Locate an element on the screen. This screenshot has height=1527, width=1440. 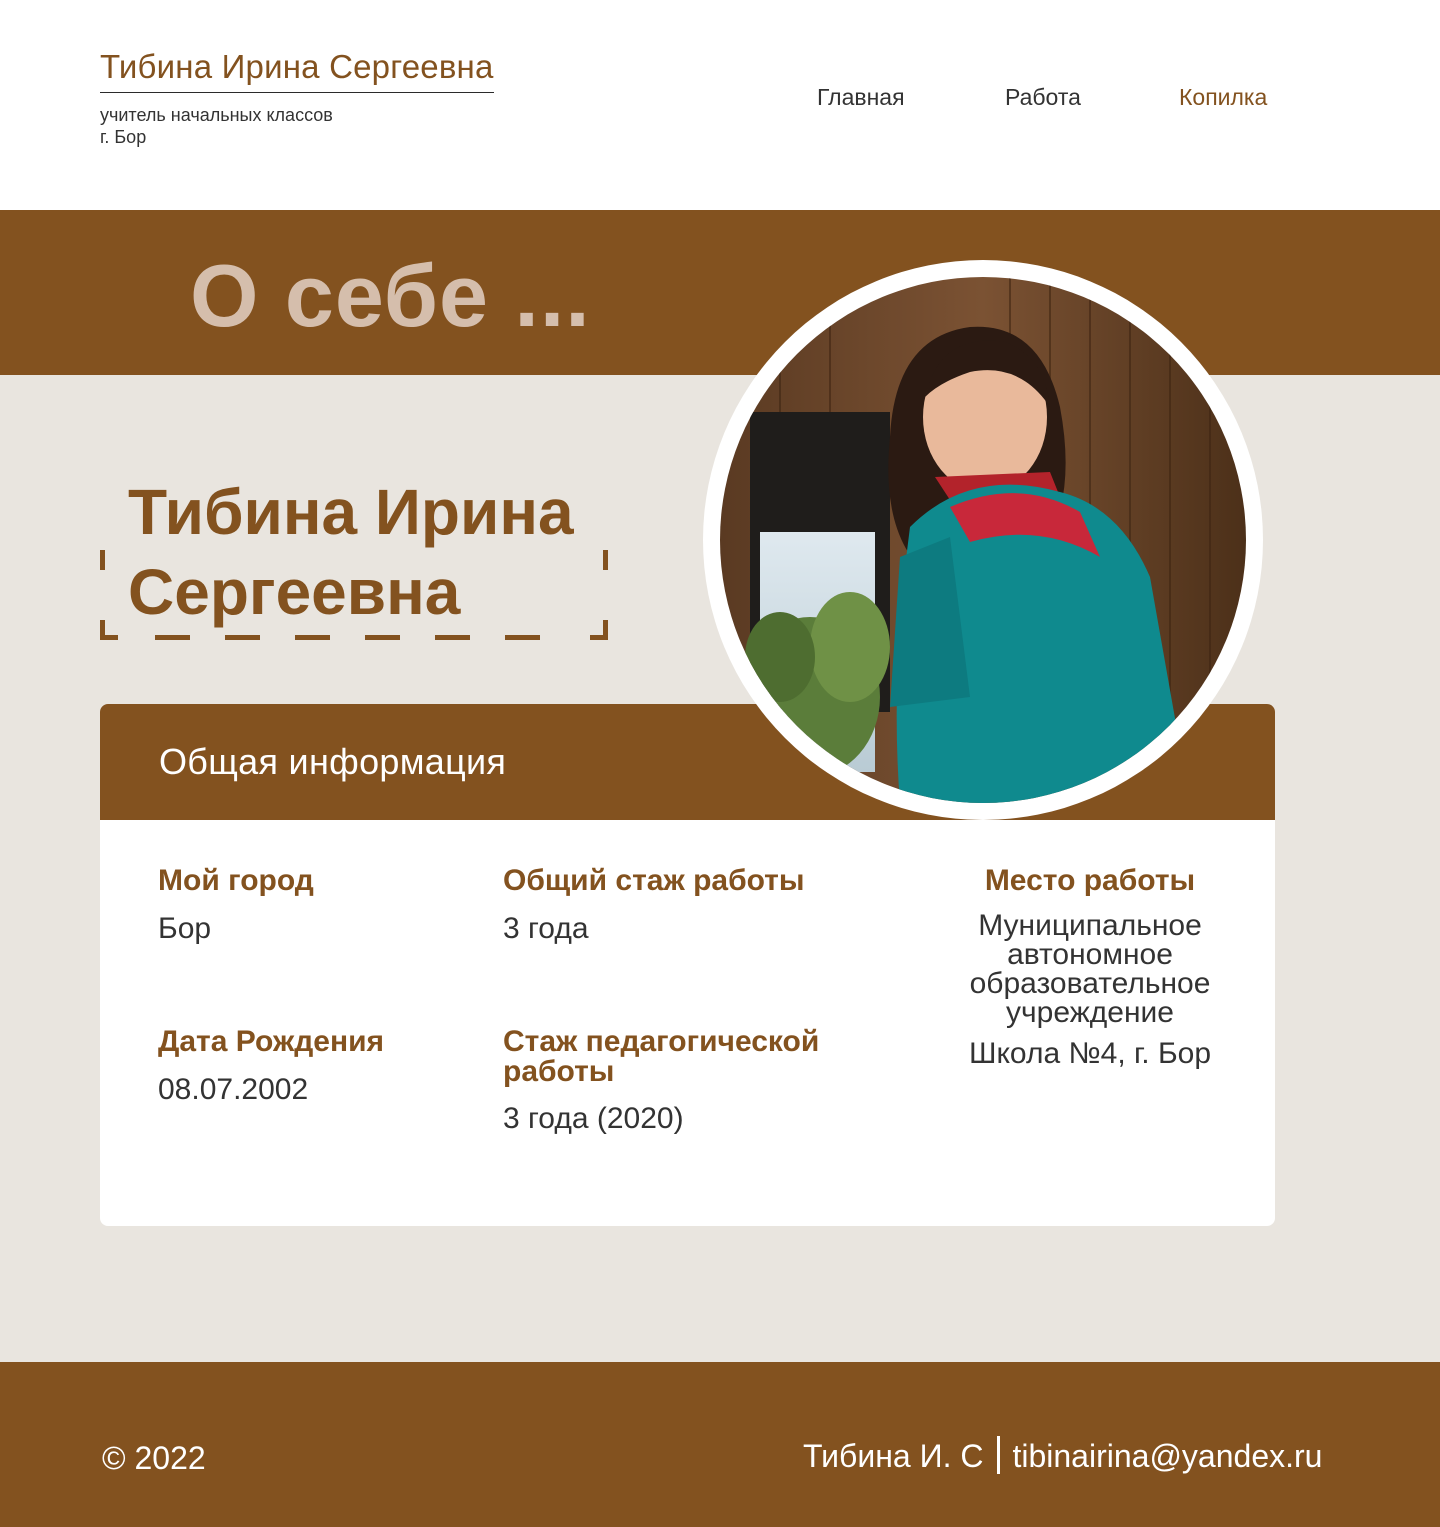
city-value: Бор is located at coordinates (185, 928).